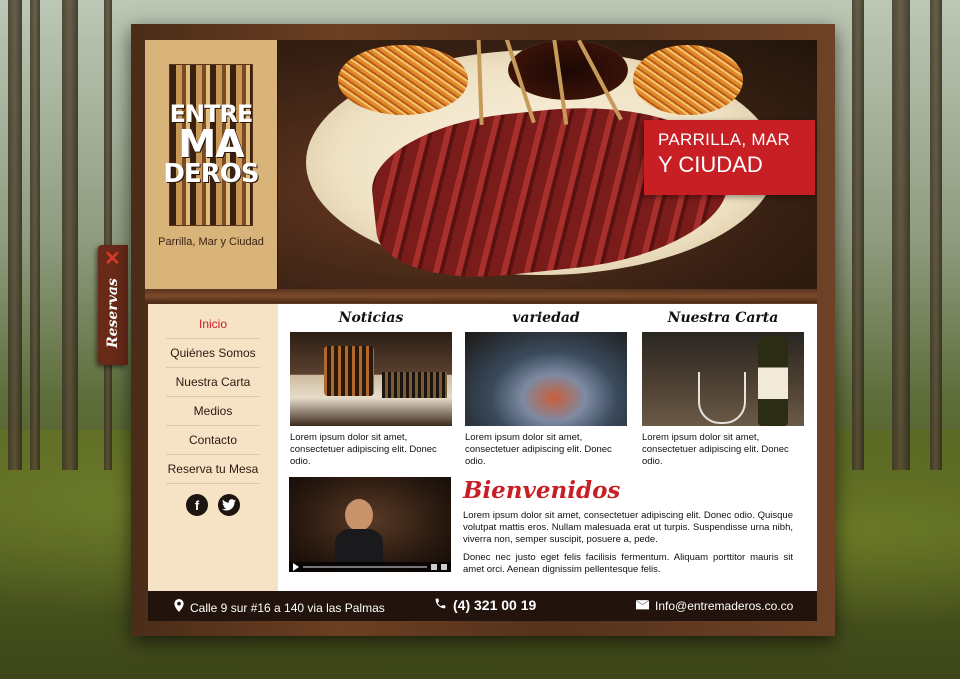 Image resolution: width=960 pixels, height=679 pixels. What do you see at coordinates (349, 371) in the screenshot?
I see `lamp-graphic` at bounding box center [349, 371].